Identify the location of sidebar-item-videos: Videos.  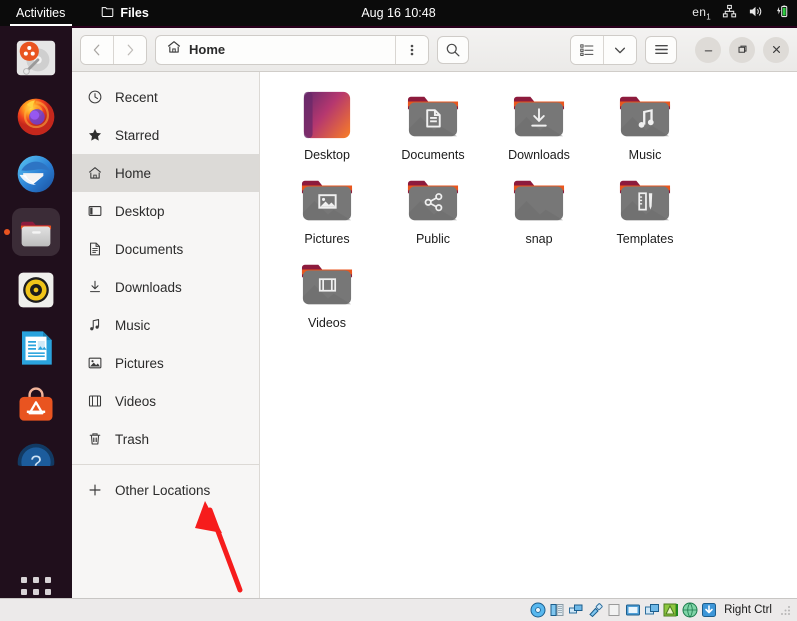
(165, 401).